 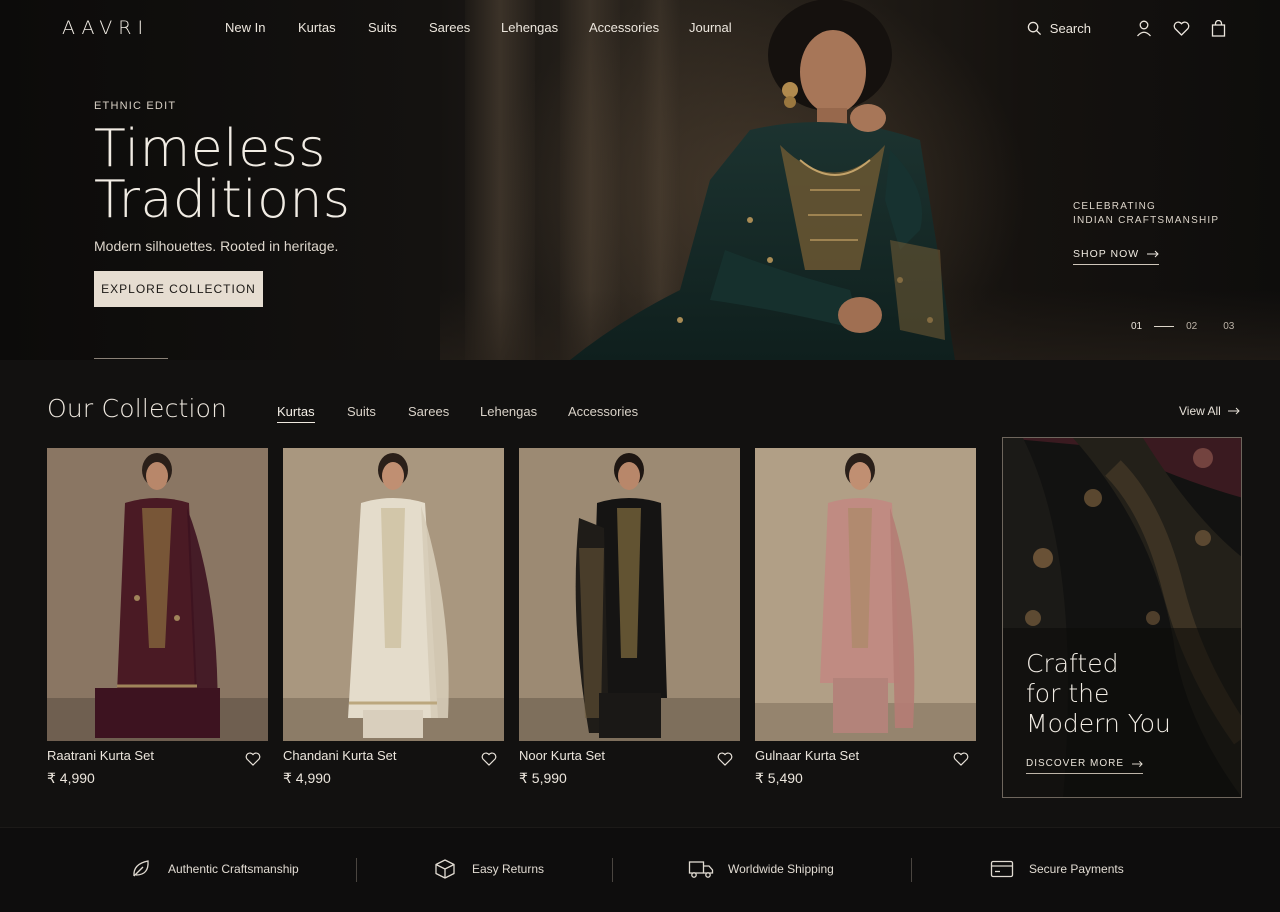 I want to click on promo-title-line: for the, so click(x=1068, y=693).